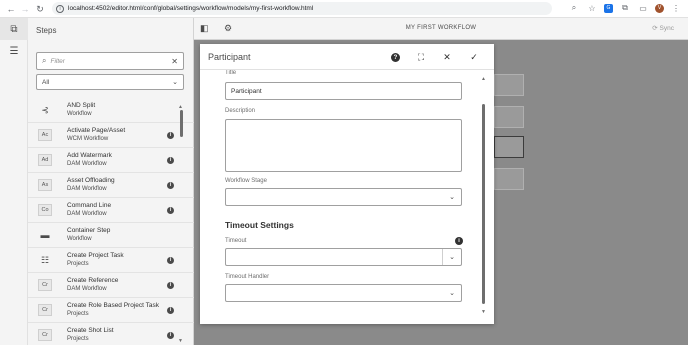  Describe the element at coordinates (343, 91) in the screenshot. I see `title-field: Participant` at that location.